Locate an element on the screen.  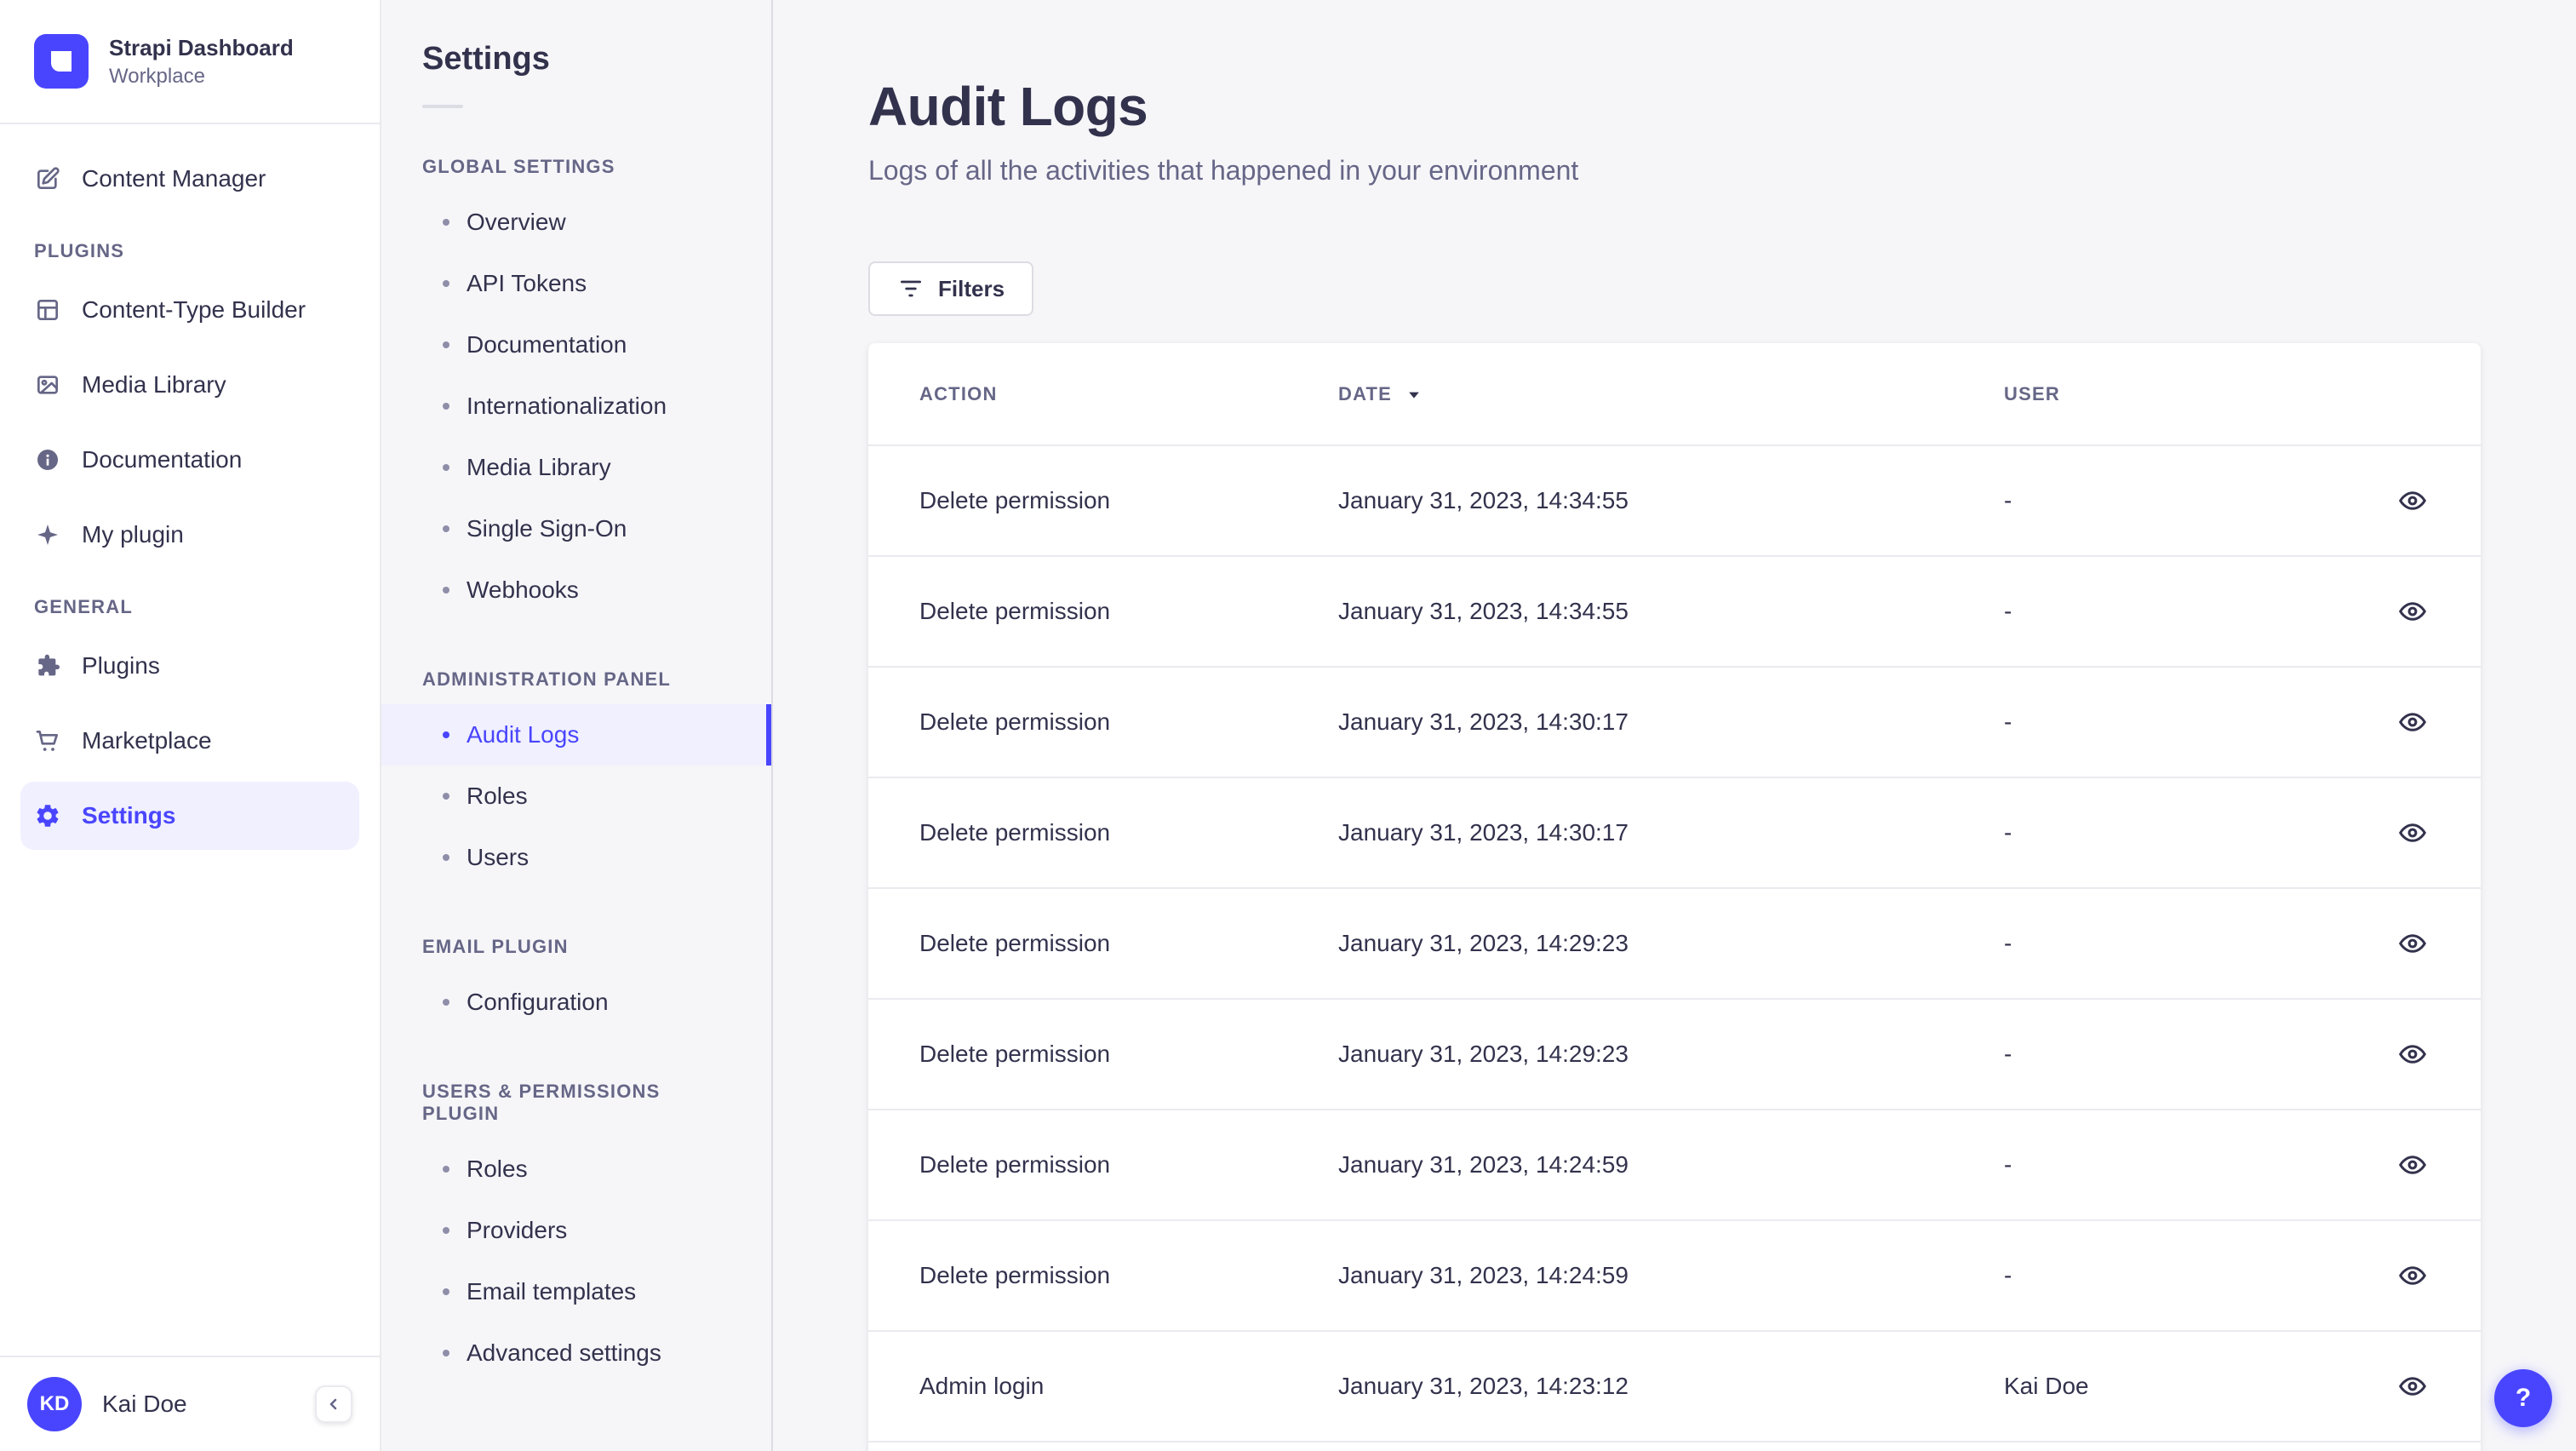
settings-menu-item: Email templates is located at coordinates (576, 1291).